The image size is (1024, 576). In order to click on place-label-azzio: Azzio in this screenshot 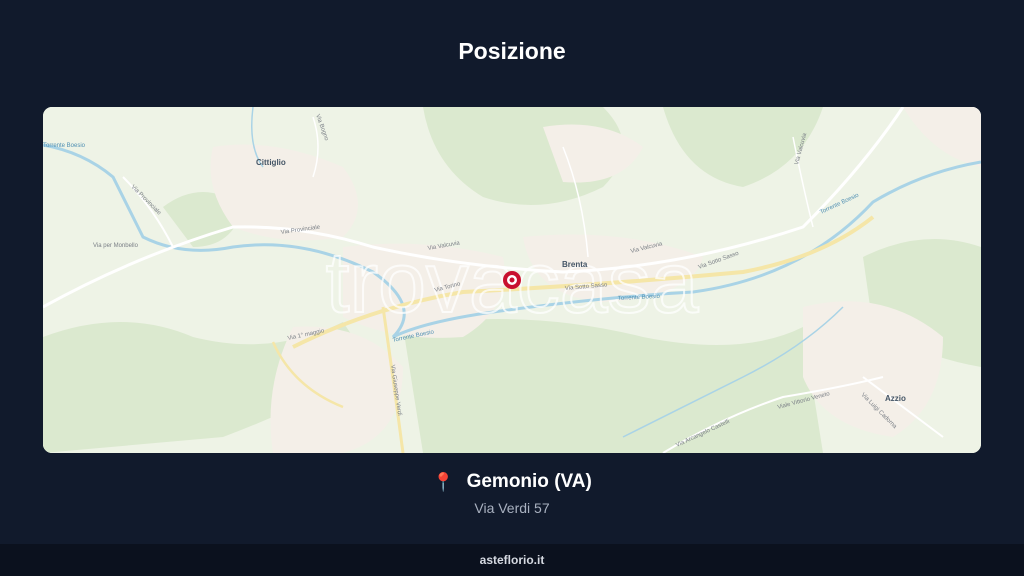, I will do `click(895, 398)`.